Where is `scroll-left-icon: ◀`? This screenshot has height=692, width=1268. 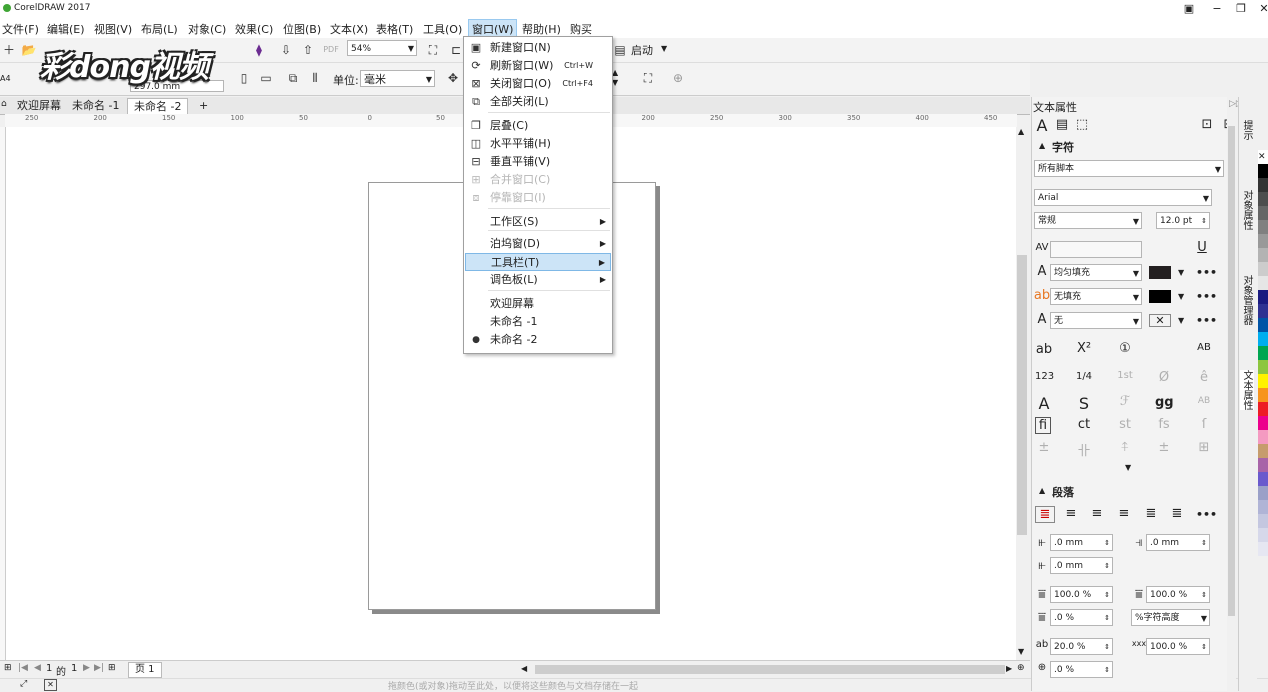
scroll-left-icon: ◀ is located at coordinates (524, 668).